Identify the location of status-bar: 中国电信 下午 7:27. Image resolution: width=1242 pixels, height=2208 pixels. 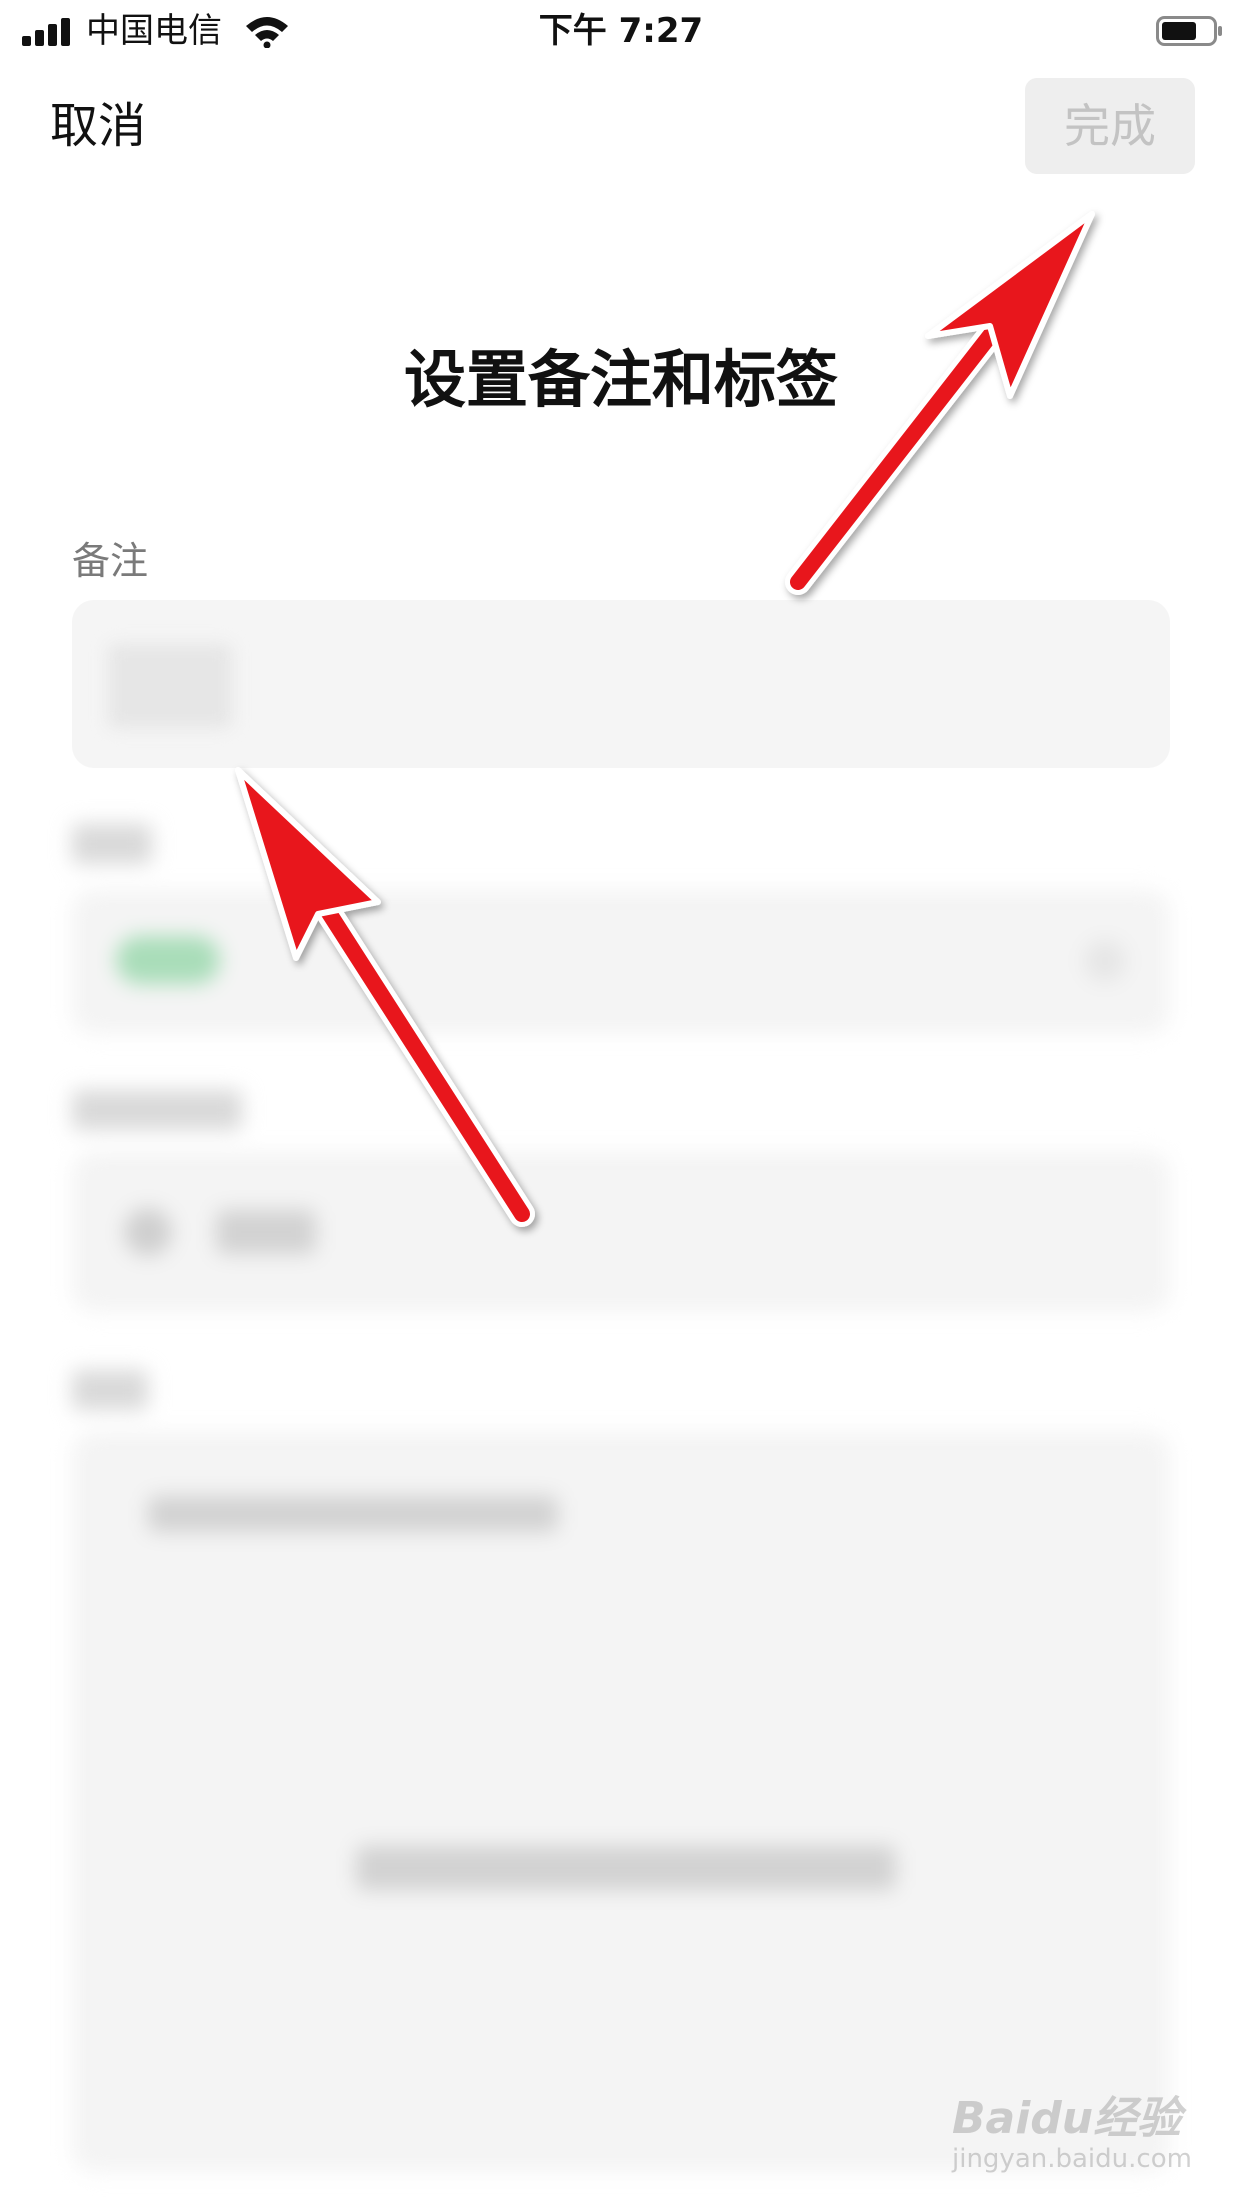
(621, 30).